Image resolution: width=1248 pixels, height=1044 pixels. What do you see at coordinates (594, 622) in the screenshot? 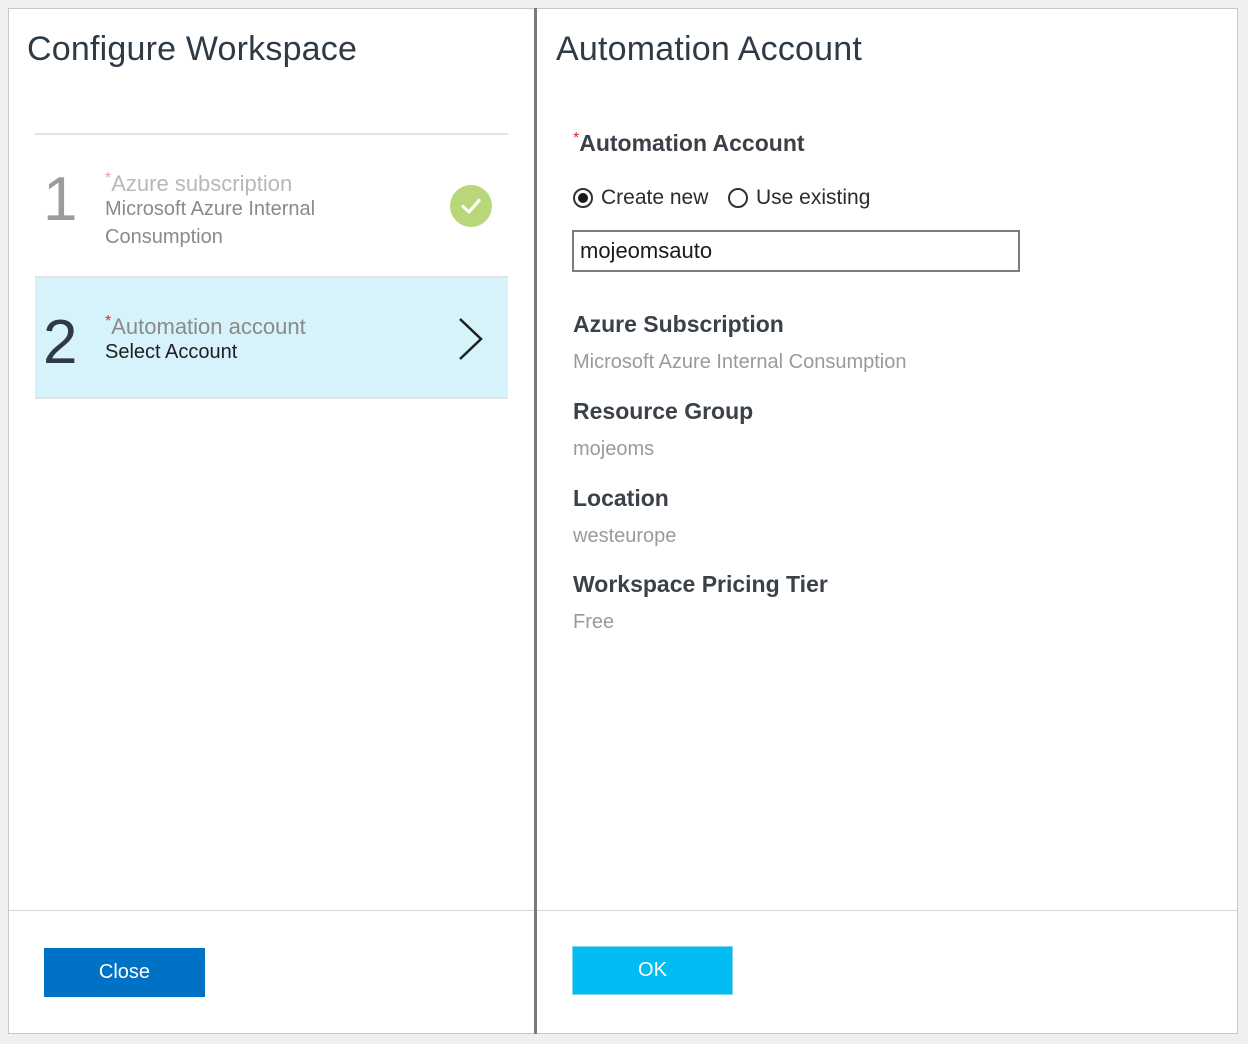
I see `pricing-tier-value: Free` at bounding box center [594, 622].